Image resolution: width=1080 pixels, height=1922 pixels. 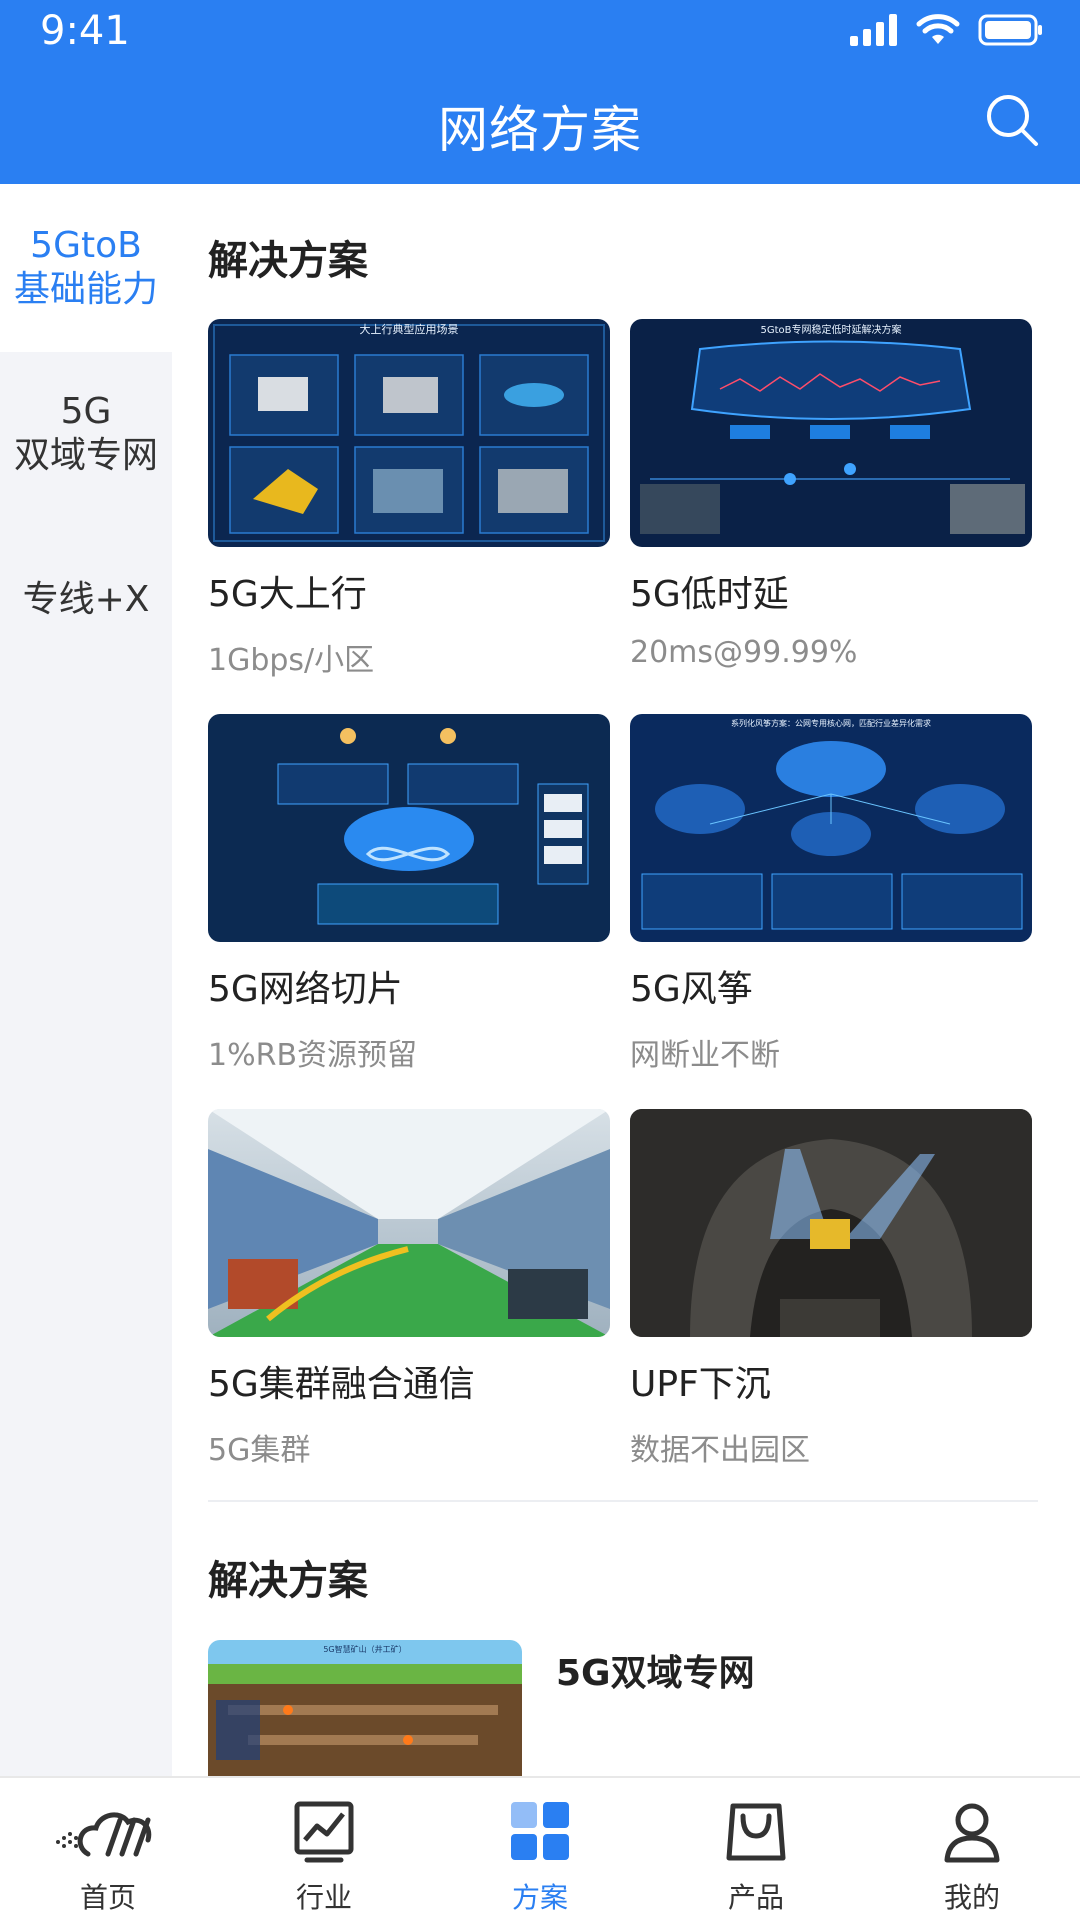 What do you see at coordinates (540, 130) in the screenshot?
I see `page-title: 网络方案` at bounding box center [540, 130].